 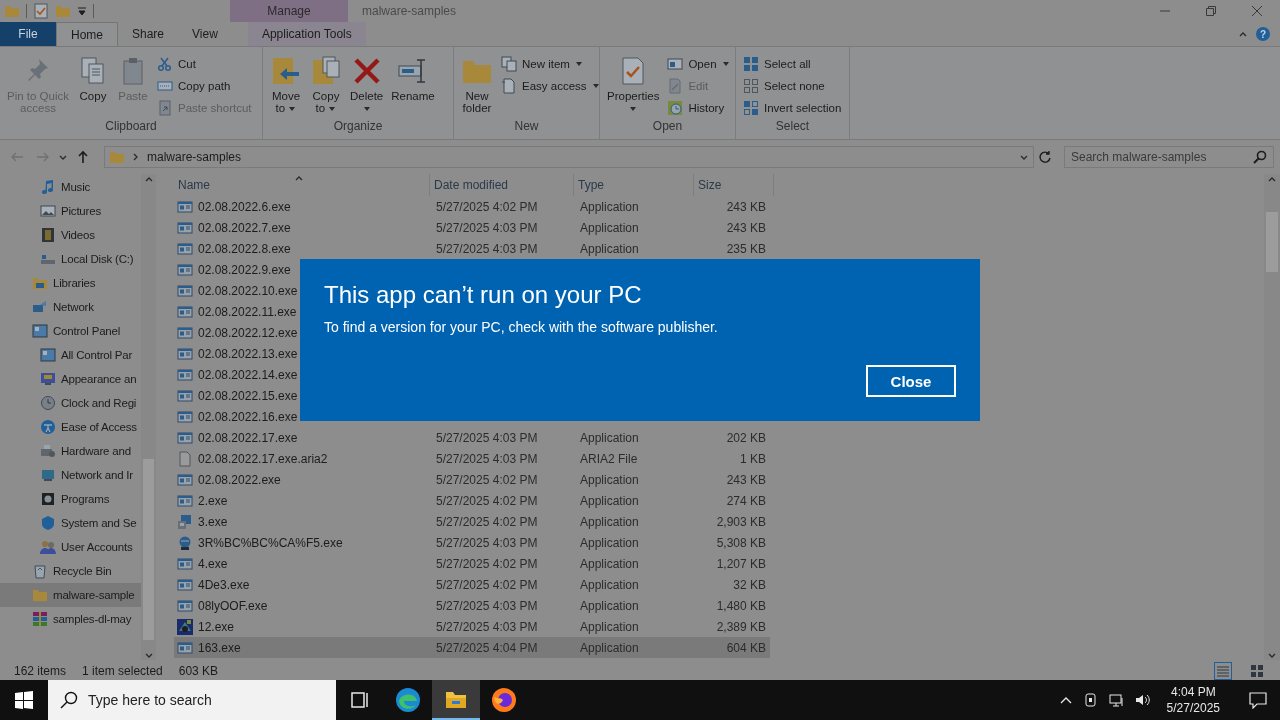 What do you see at coordinates (741, 521) in the screenshot?
I see `size-cell-text: 2,903 KB` at bounding box center [741, 521].